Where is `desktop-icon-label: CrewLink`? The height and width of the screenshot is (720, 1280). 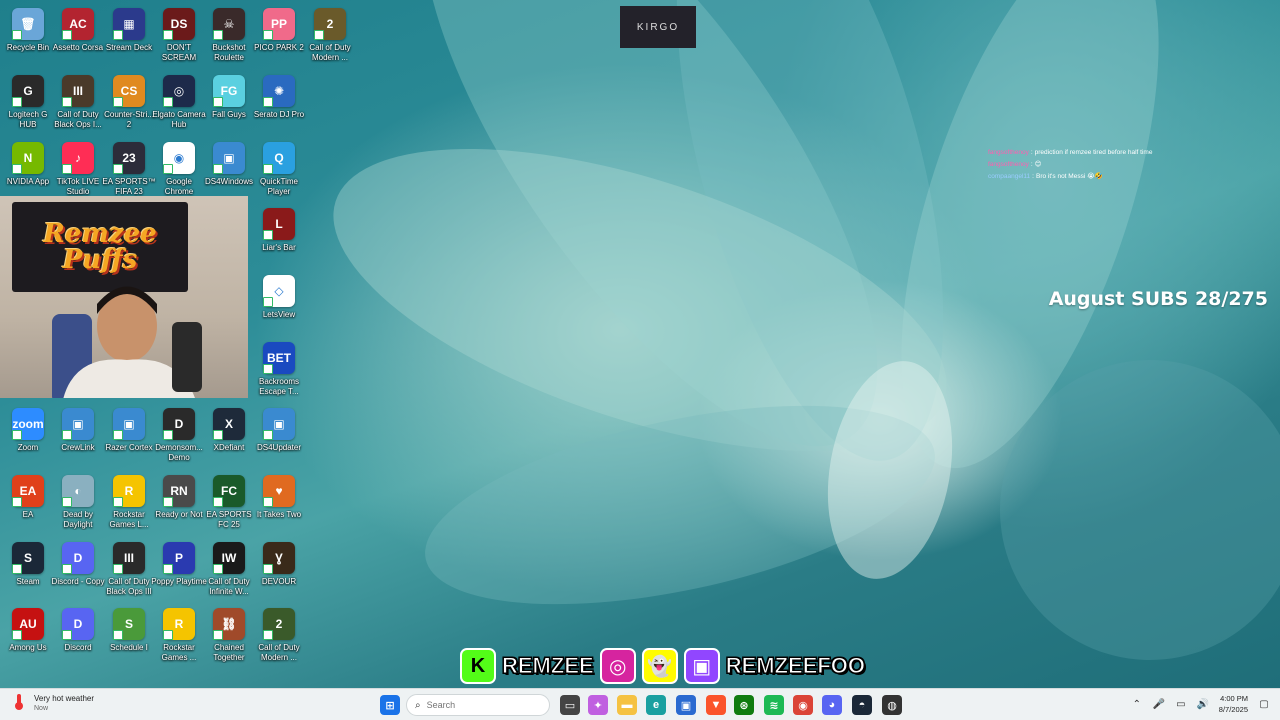
desktop-icon-label: CrewLink is located at coordinates (78, 447).